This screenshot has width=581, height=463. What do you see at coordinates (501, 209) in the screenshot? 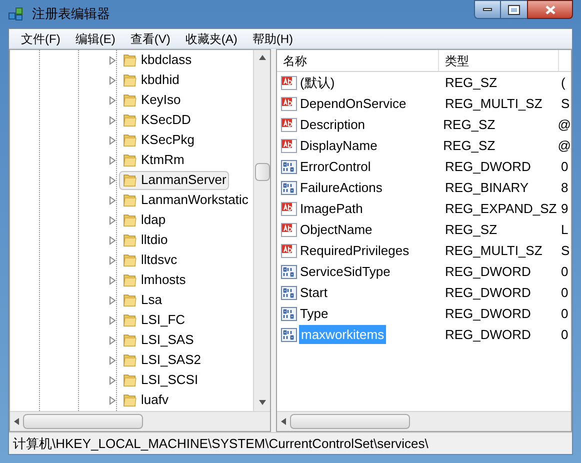
I see `value-type: REG_EXPAND_SZ` at bounding box center [501, 209].